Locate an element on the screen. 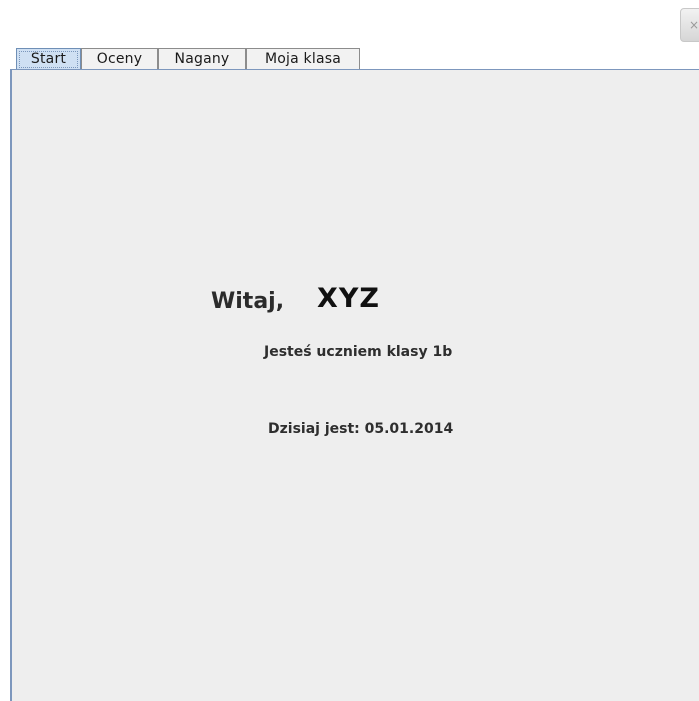 This screenshot has width=699, height=701. date-info-text: Dzisiaj jest: 05.01.2014 is located at coordinates (361, 429).